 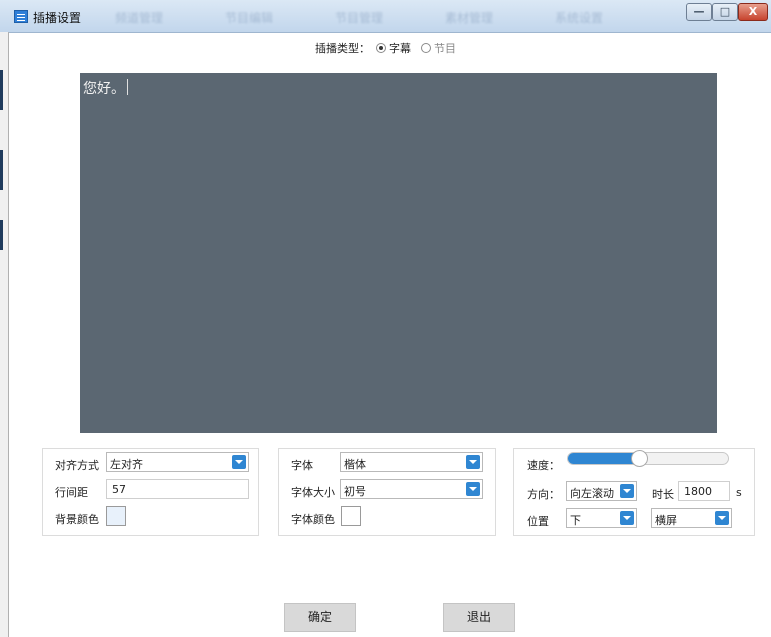 I want to click on insert-type-row: 插播类型： 字幕 节目, so click(x=390, y=48).